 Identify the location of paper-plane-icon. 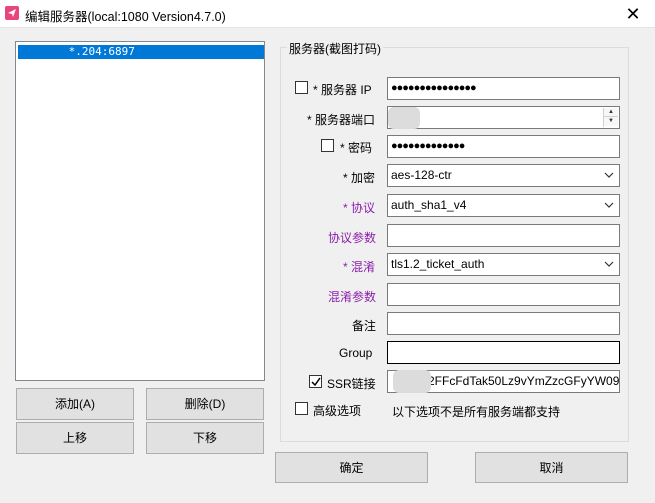
(12, 13).